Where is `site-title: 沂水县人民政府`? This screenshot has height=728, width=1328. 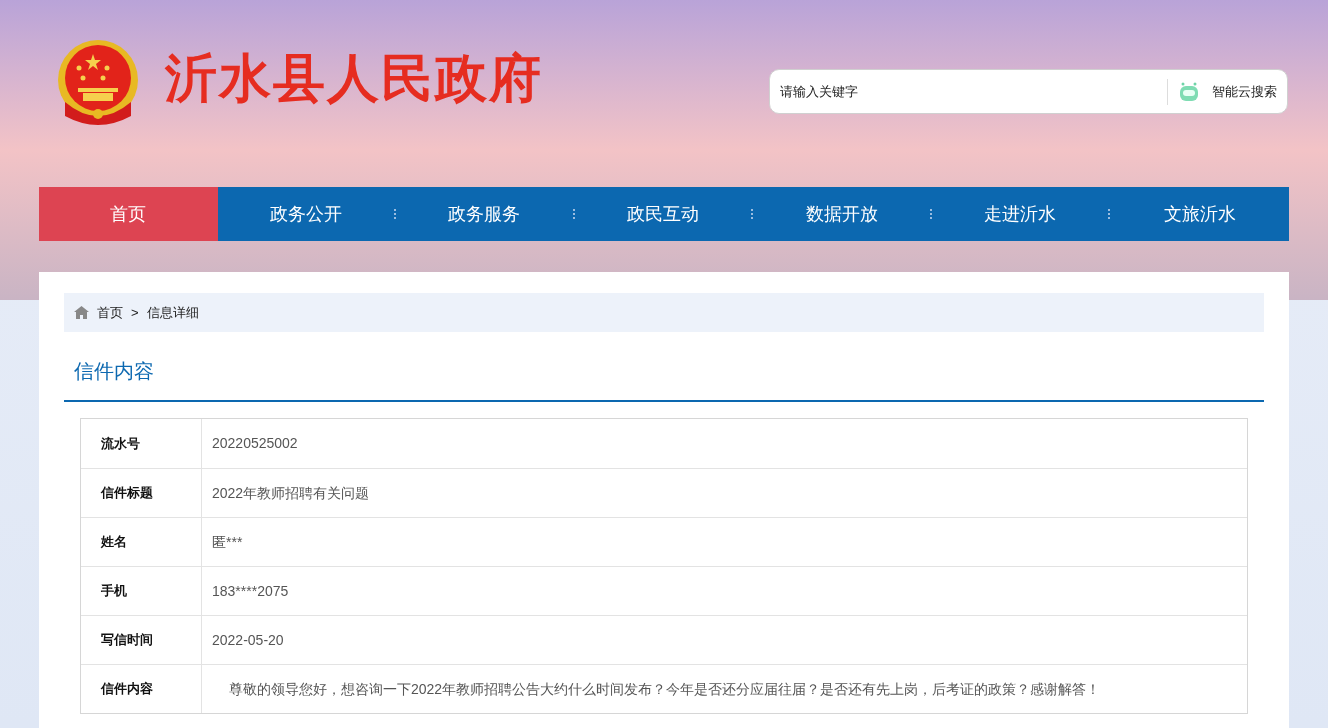 site-title: 沂水县人民政府 is located at coordinates (354, 78).